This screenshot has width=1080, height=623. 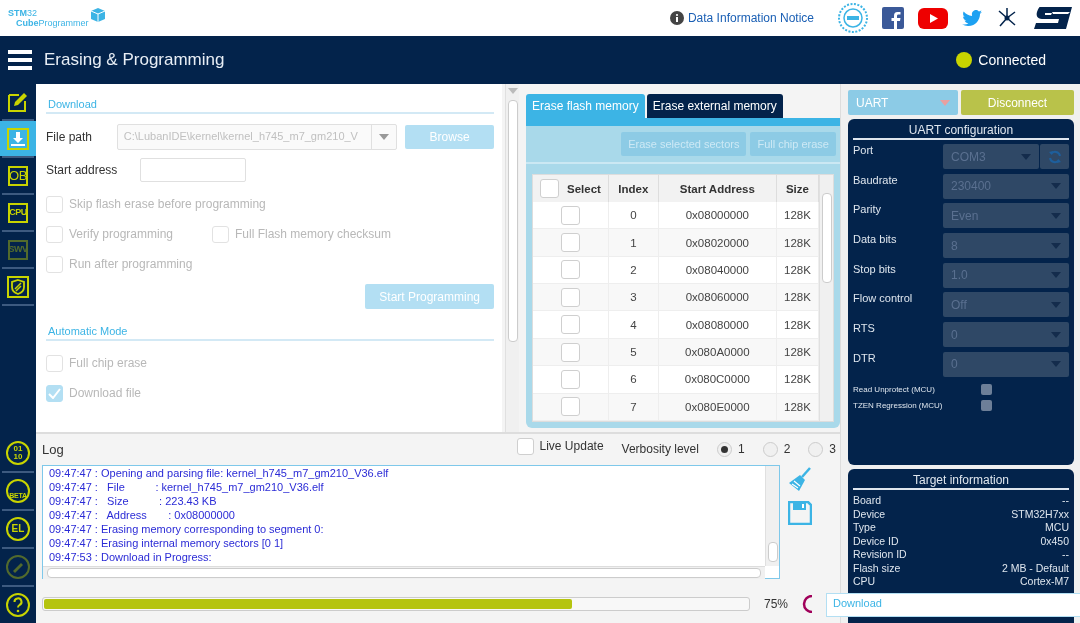 I want to click on brand-logo-icon, so click(x=1052, y=18).